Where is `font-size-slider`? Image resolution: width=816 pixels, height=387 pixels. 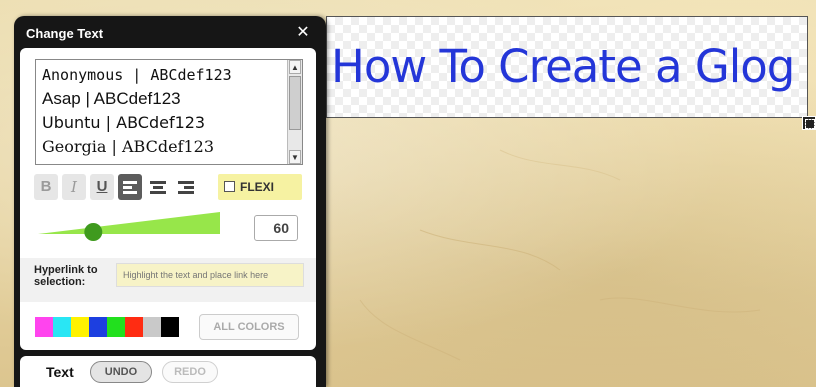
font-size-slider is located at coordinates (129, 227).